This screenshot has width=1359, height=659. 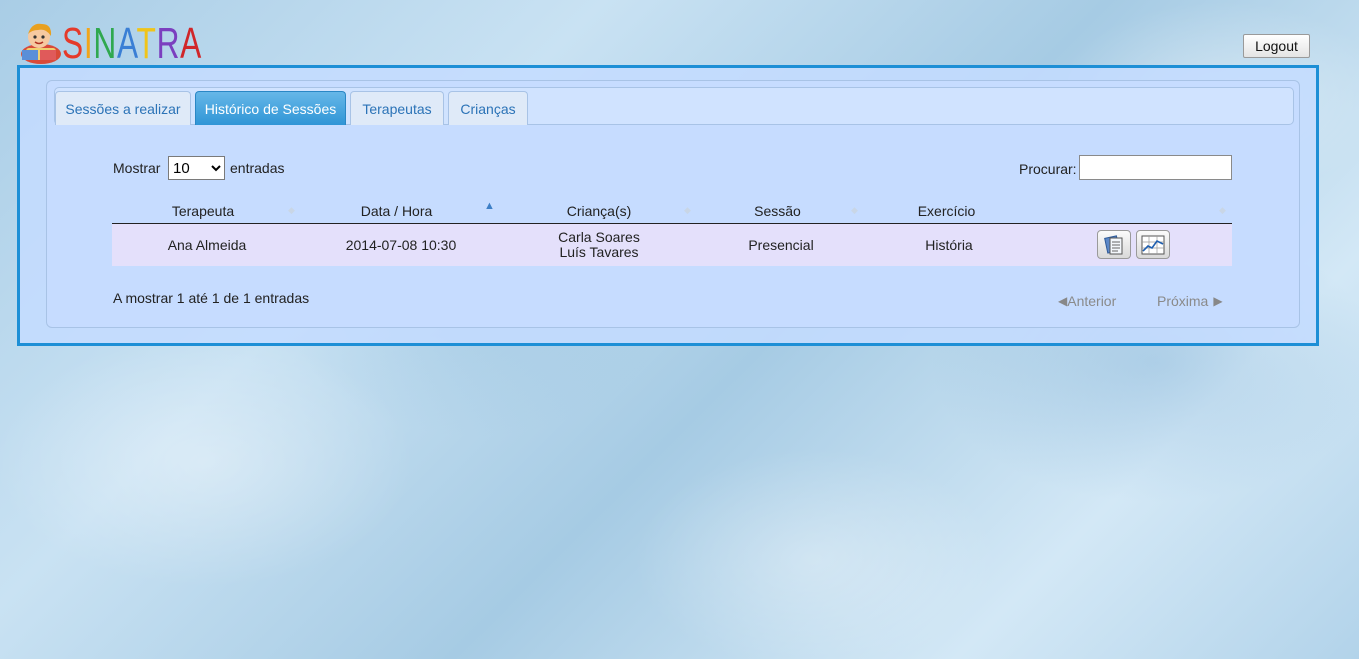 I want to click on column-header-exercicio: Exercício, so click(x=944, y=212).